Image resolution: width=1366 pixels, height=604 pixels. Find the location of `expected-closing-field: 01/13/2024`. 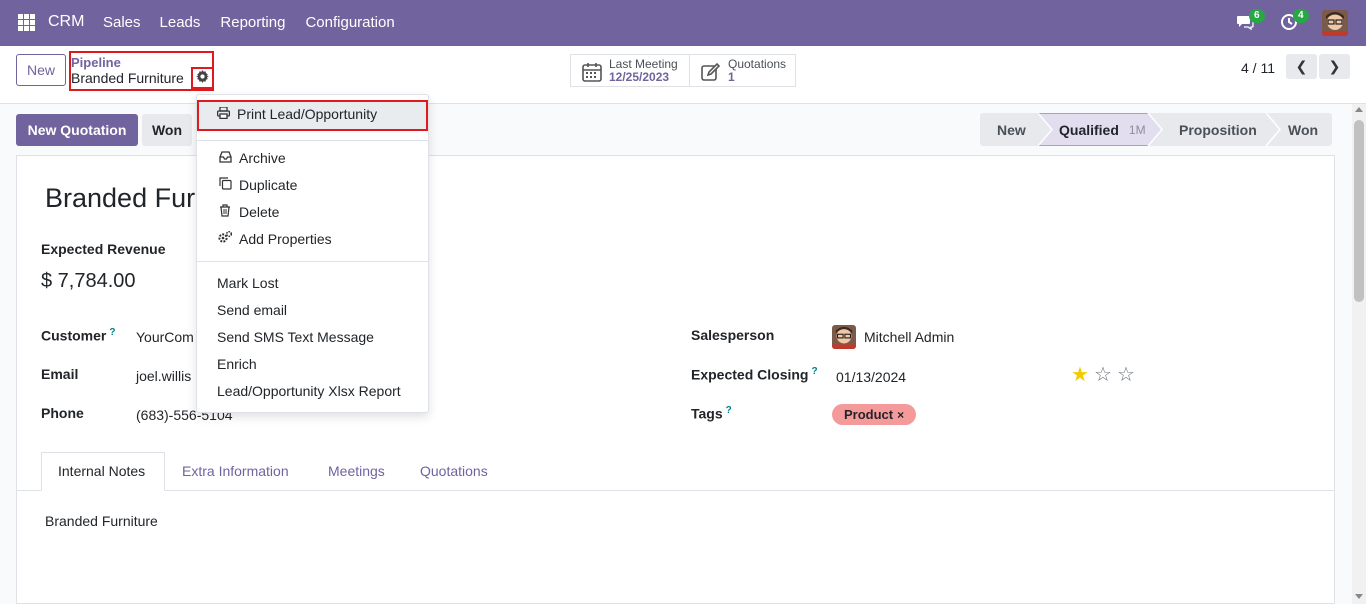

expected-closing-field: 01/13/2024 is located at coordinates (871, 377).